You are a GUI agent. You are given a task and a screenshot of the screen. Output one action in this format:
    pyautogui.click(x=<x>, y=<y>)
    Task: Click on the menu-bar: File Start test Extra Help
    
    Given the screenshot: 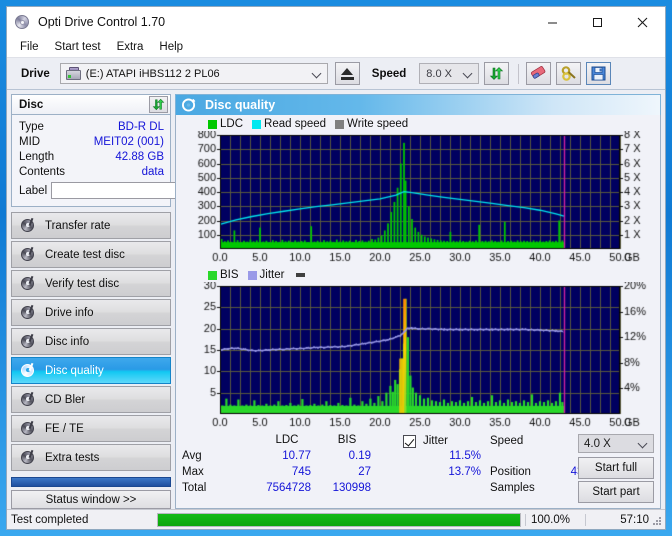 What is the action you would take?
    pyautogui.click(x=336, y=47)
    